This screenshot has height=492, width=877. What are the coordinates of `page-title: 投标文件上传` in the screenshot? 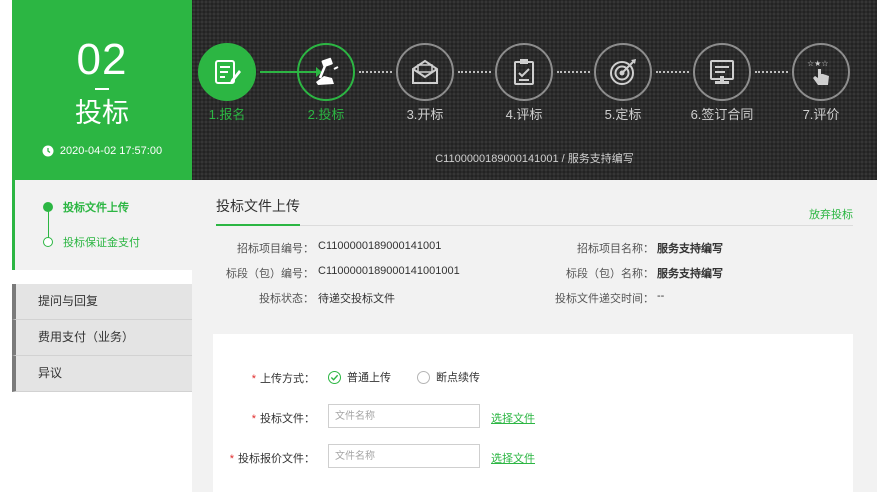 It's located at (258, 211).